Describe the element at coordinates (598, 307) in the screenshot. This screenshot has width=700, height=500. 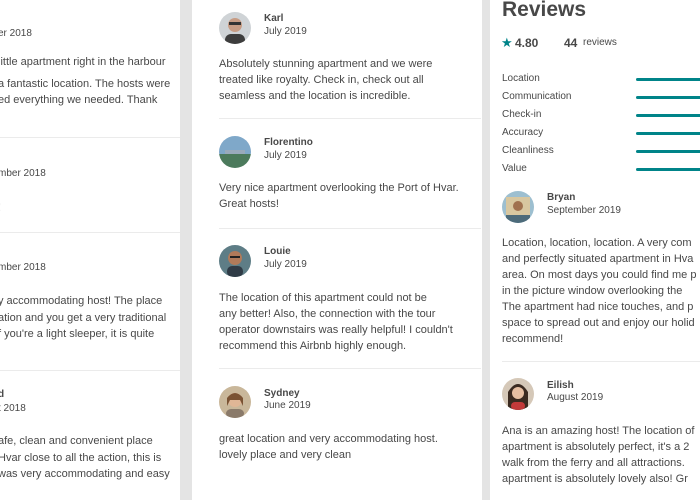
I see `review-text-line: The apartment had nice touches, and p` at that location.